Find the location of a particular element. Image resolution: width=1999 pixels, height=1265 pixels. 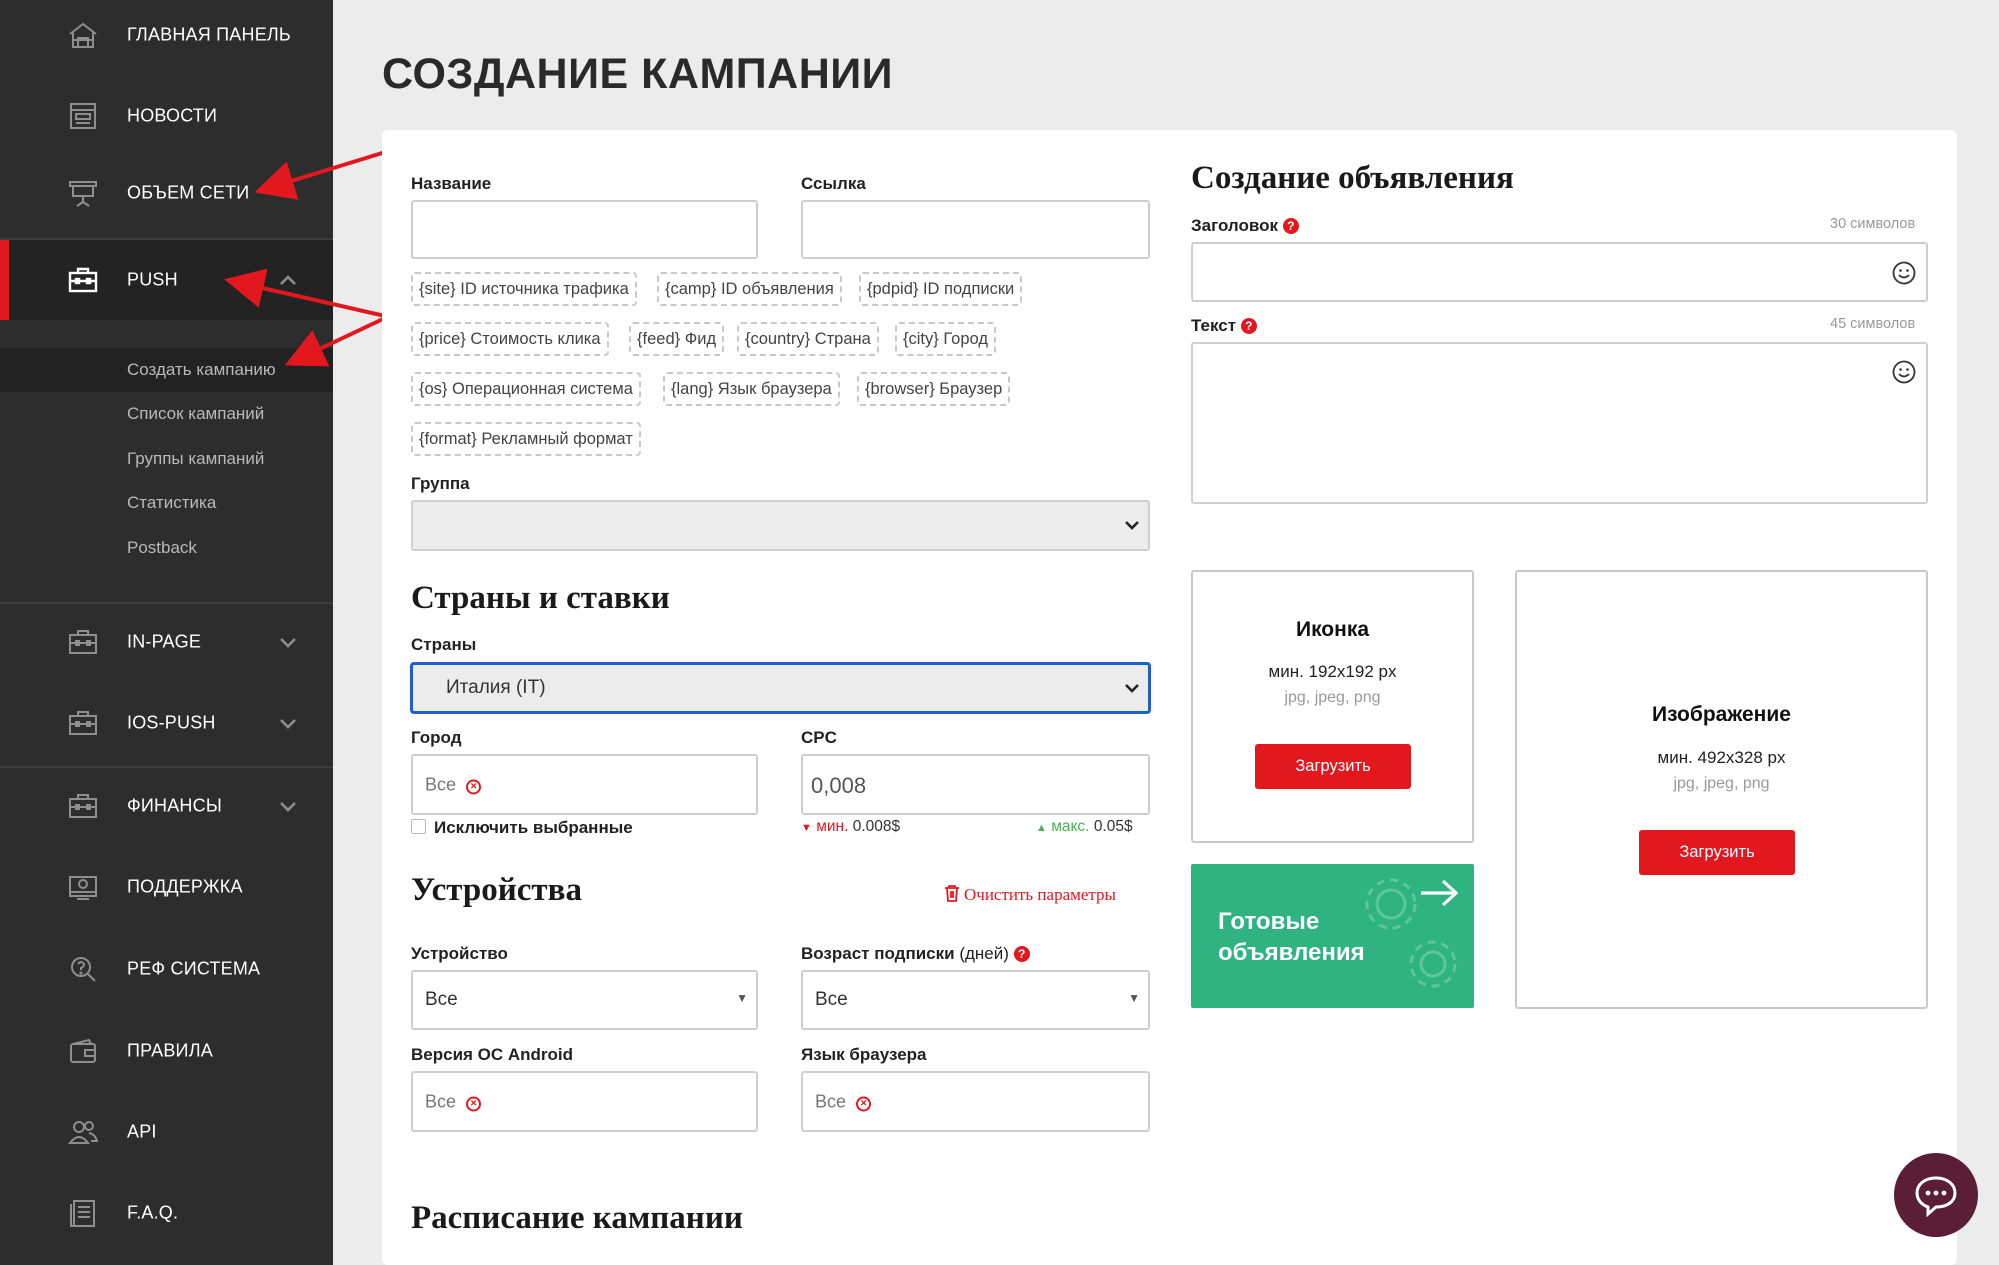

lang-chip: Все × is located at coordinates (843, 1101).